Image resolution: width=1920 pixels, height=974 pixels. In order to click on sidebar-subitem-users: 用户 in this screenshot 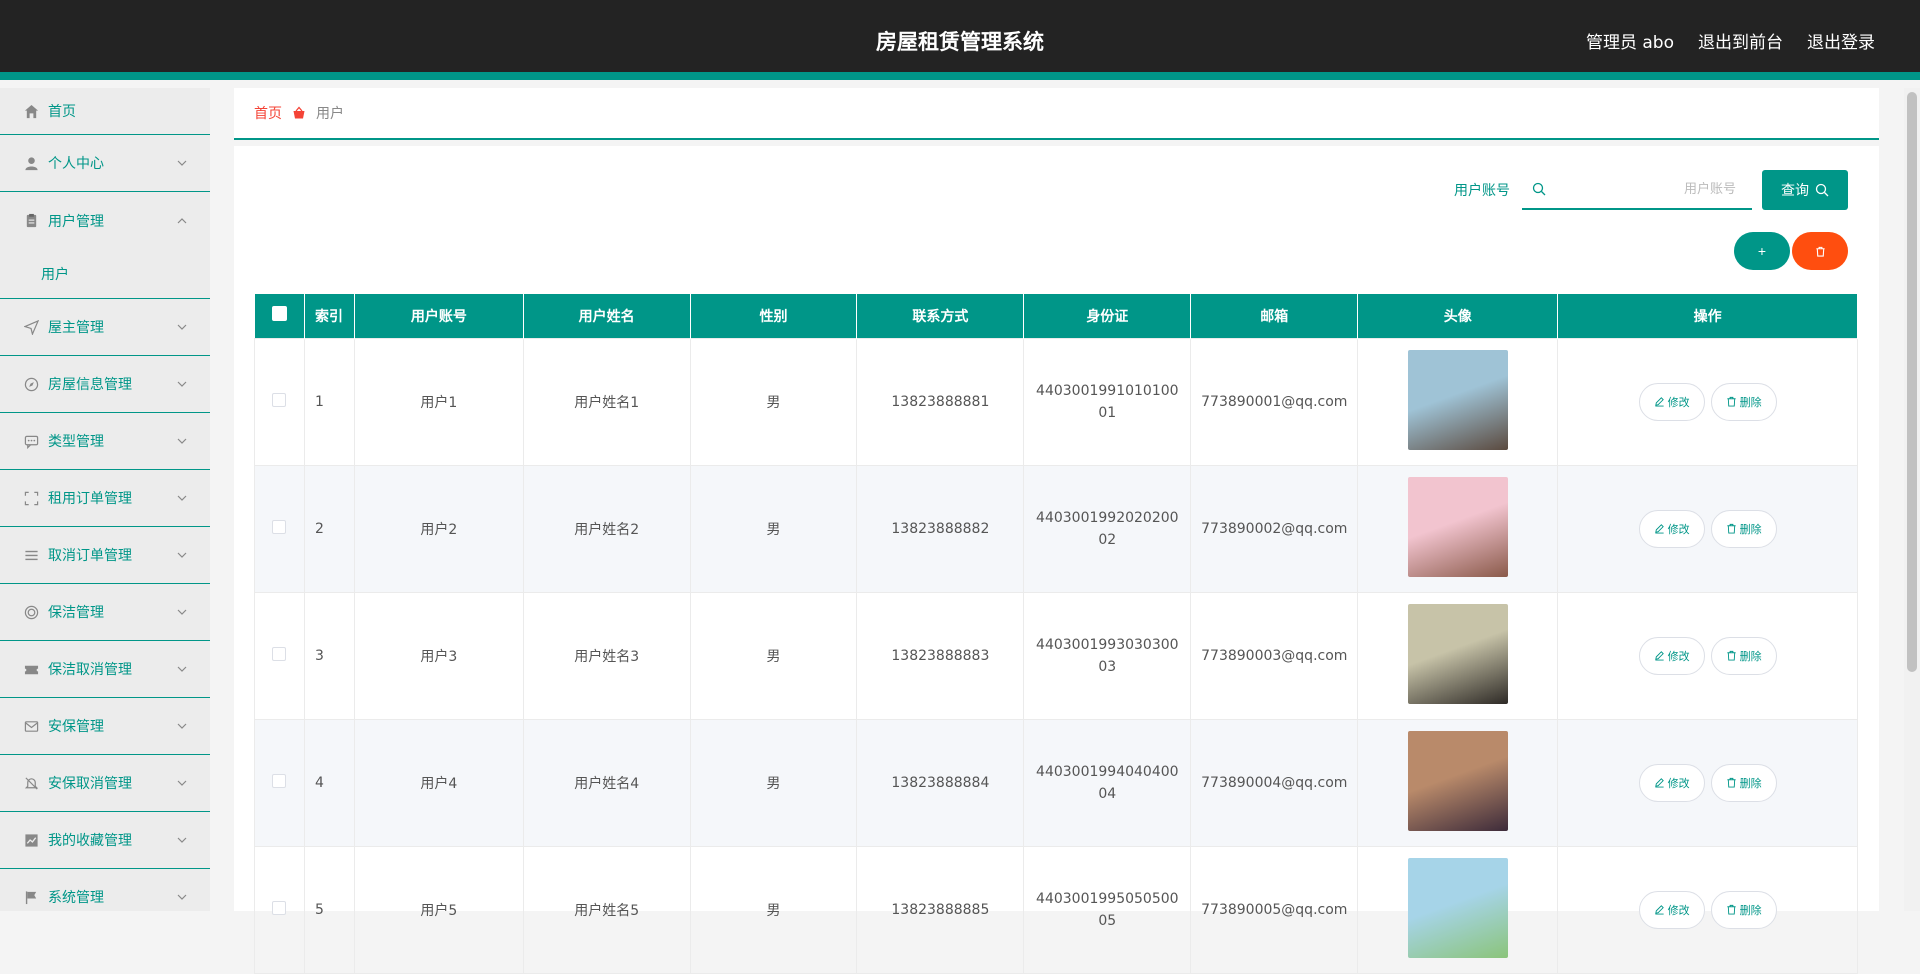, I will do `click(105, 274)`.